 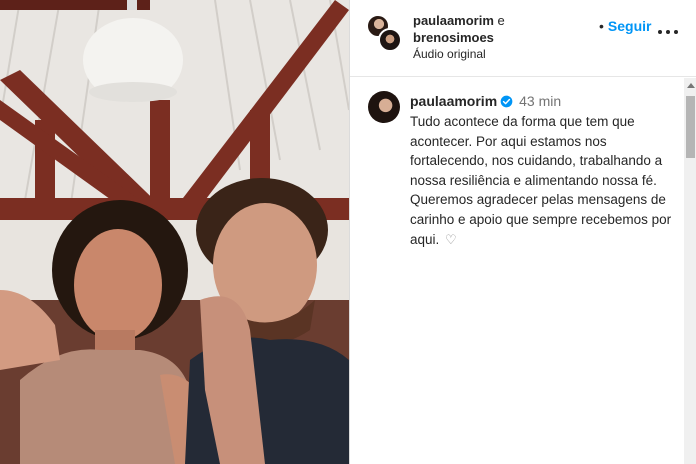 I want to click on verified-badge-icon, so click(x=506, y=103).